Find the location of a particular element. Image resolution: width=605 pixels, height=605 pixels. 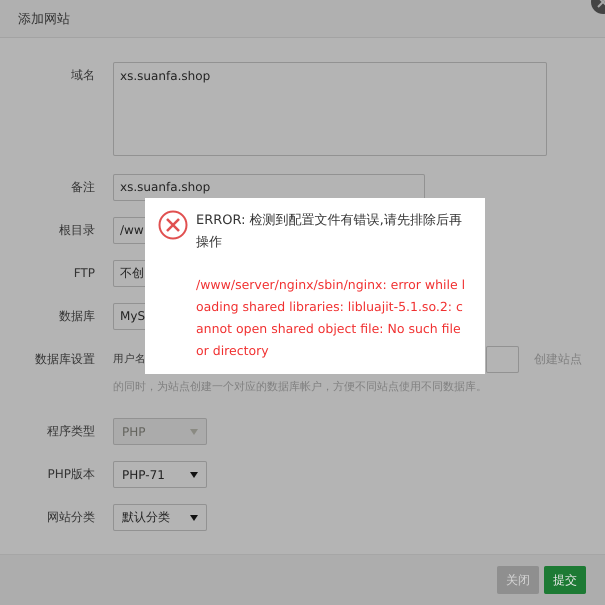

field-label: 根目录 is located at coordinates (76, 230).